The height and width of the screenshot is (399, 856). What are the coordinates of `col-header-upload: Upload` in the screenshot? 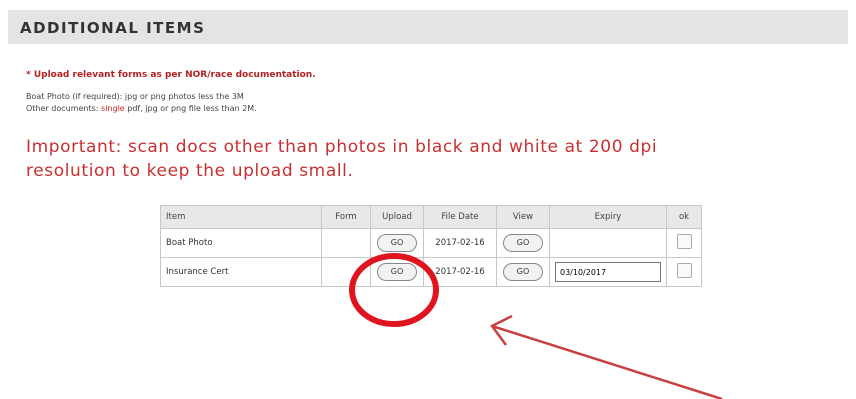 It's located at (397, 217).